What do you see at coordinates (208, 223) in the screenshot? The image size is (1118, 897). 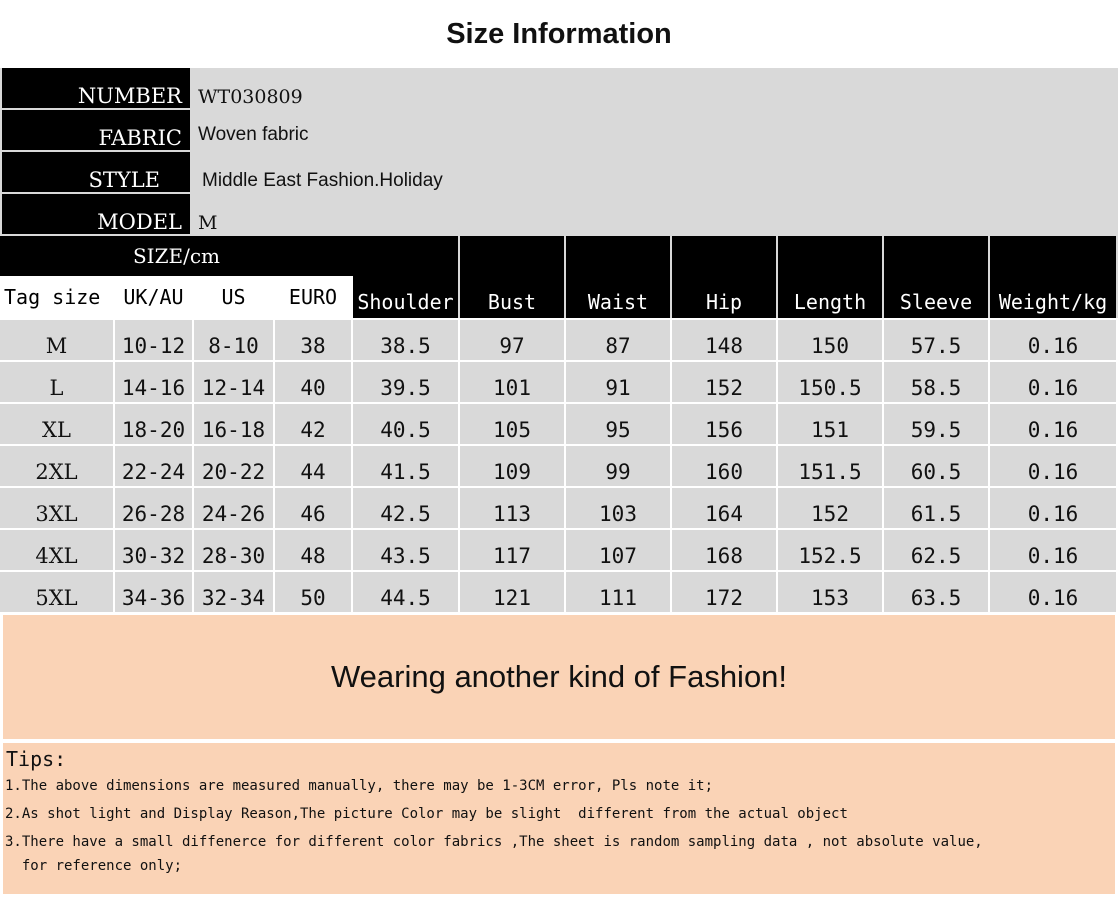 I see `info-value-model: M` at bounding box center [208, 223].